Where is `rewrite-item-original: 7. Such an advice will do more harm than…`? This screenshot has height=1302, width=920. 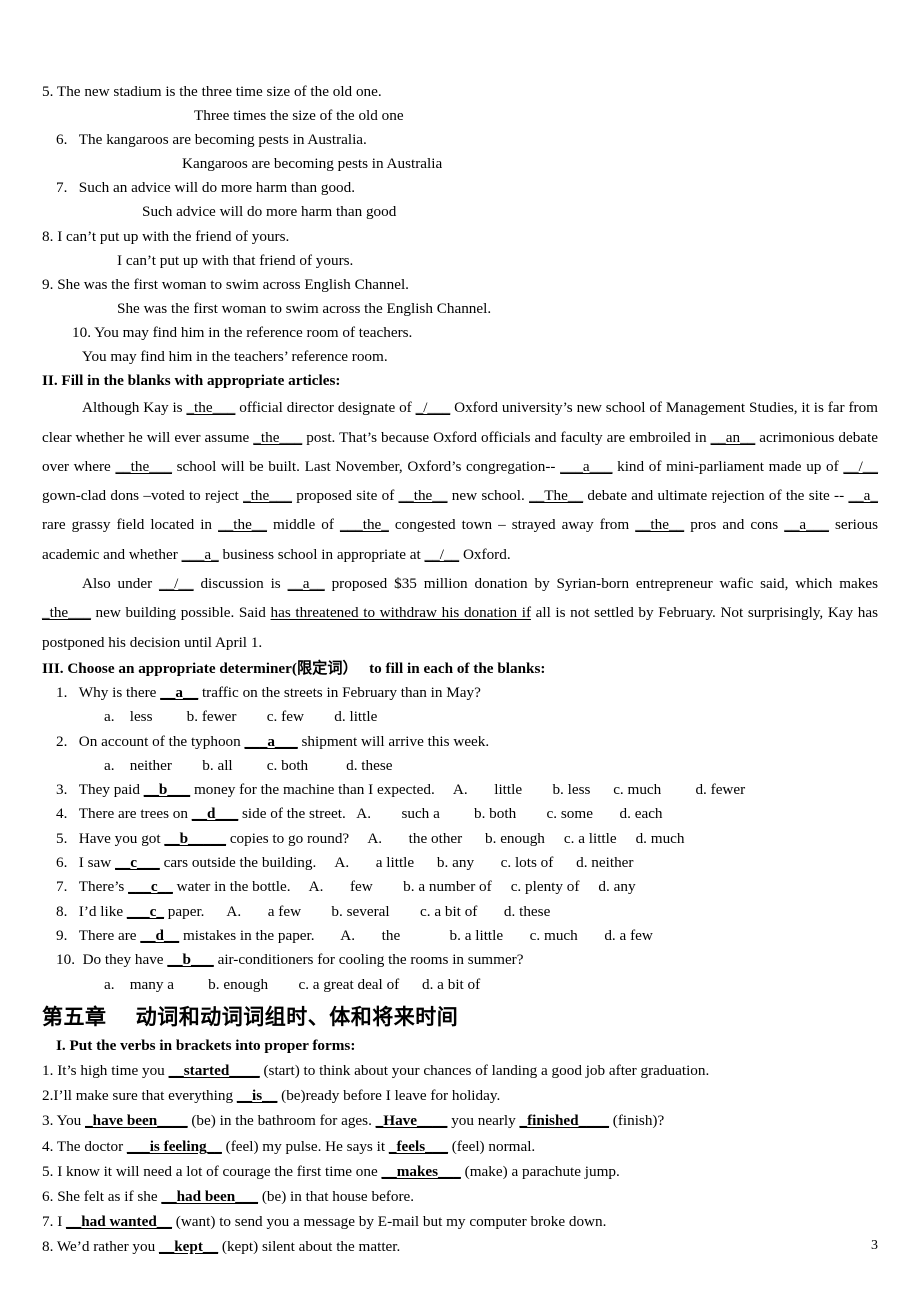
rewrite-item-original: 7. Such an advice will do more harm than… is located at coordinates (460, 188).